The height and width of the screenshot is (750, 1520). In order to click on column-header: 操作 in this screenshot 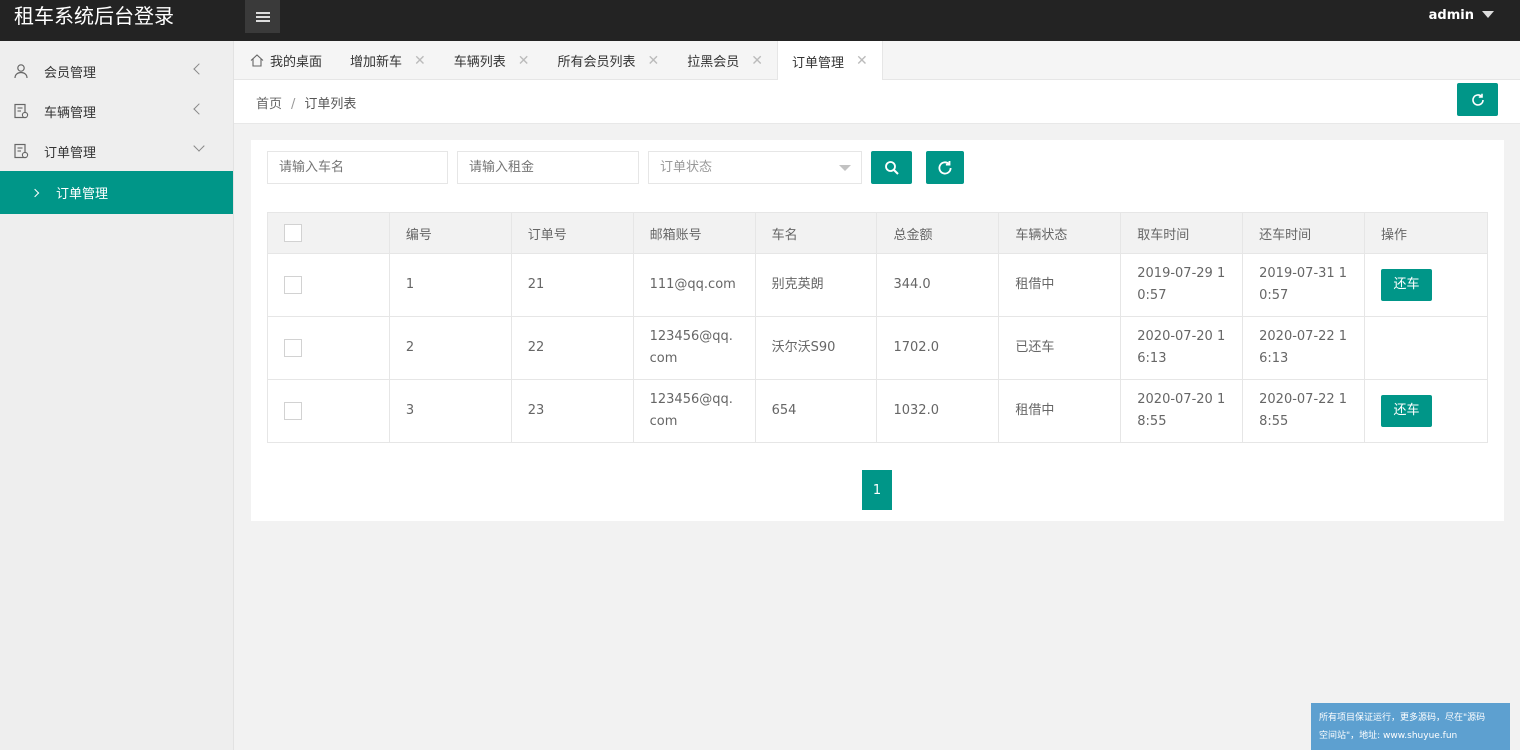, I will do `click(1426, 233)`.